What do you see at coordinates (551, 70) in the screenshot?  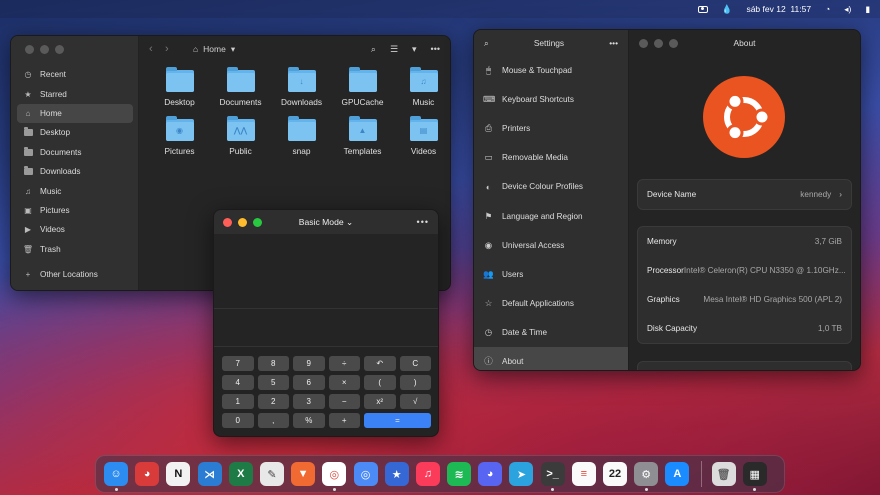 I see `settings-item-mouse-touchpad: 🖱 Mouse & Touchpad` at bounding box center [551, 70].